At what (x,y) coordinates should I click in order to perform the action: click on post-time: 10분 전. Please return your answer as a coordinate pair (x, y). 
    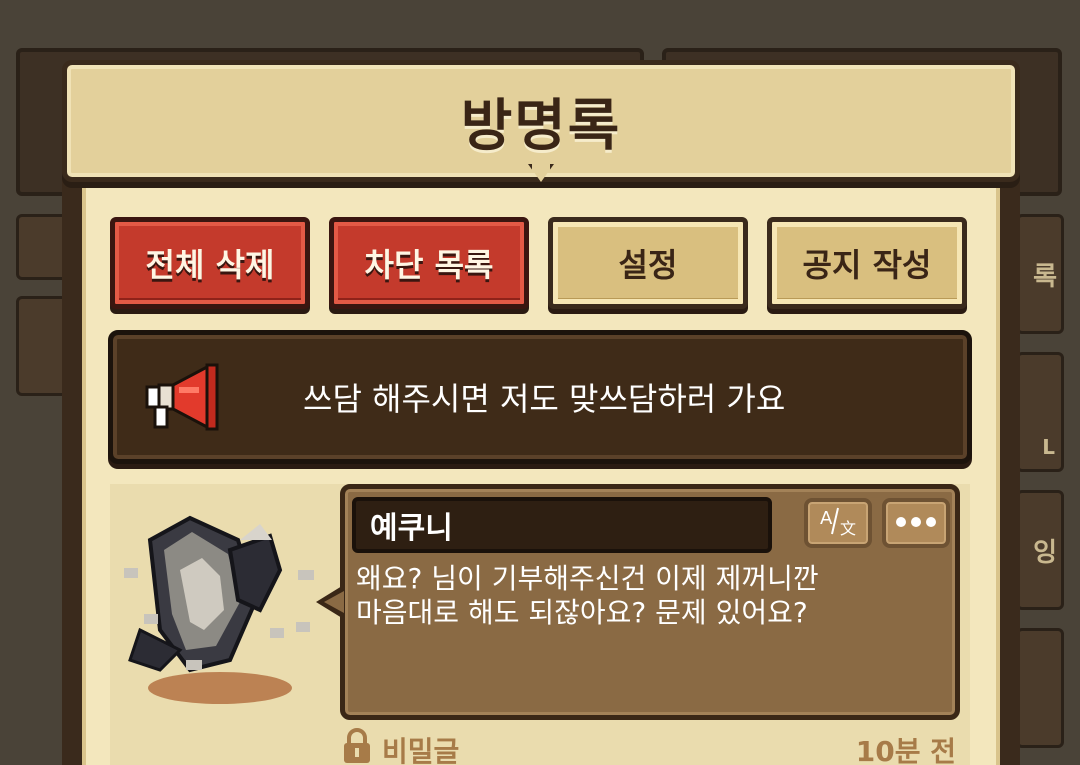
    Looking at the image, I should click on (905, 750).